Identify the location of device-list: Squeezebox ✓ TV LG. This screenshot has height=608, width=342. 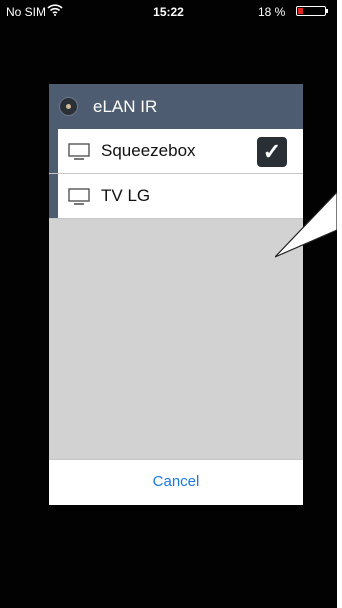
(176, 174).